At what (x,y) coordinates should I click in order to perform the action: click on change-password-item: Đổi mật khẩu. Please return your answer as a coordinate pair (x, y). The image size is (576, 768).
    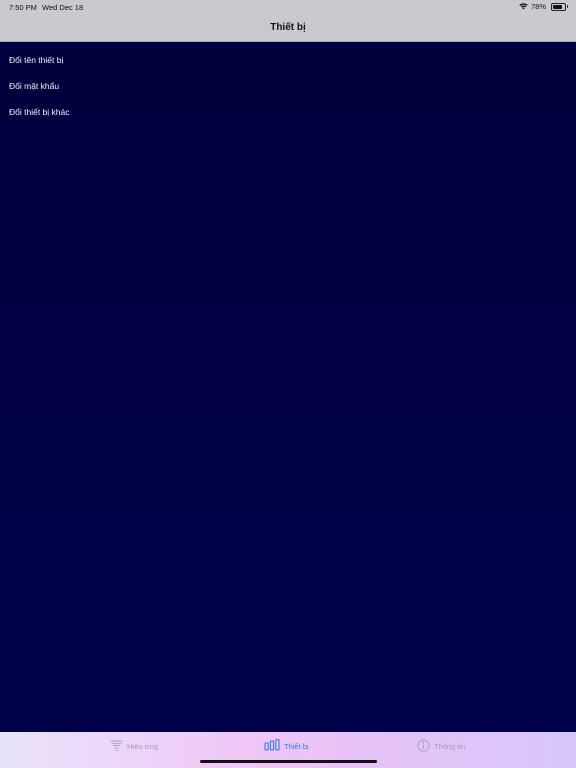
    Looking at the image, I should click on (34, 86).